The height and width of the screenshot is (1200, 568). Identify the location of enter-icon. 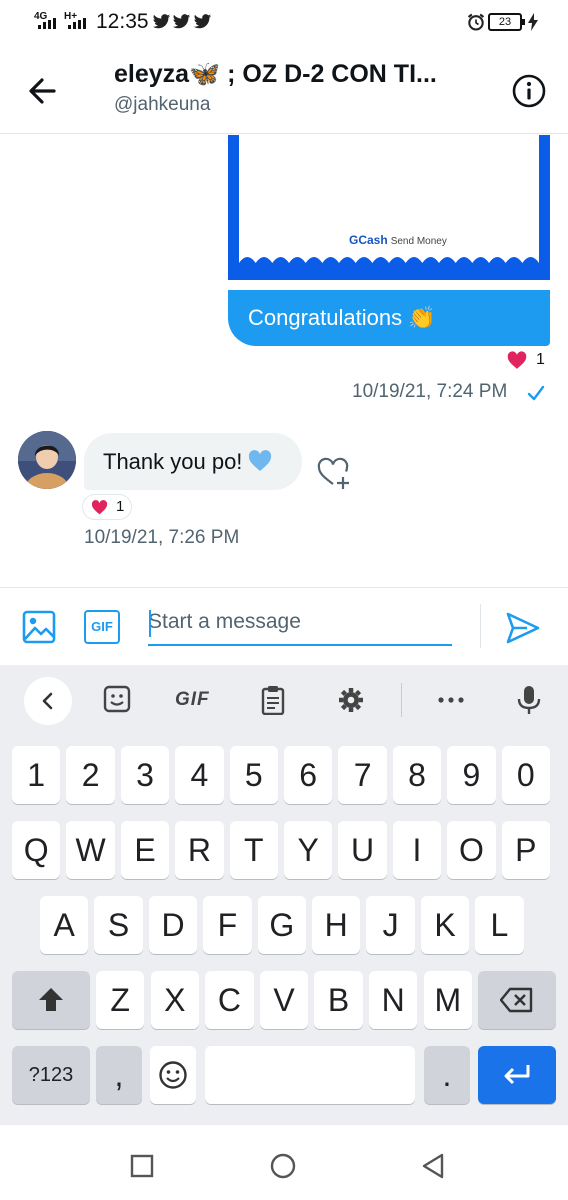
(517, 1075).